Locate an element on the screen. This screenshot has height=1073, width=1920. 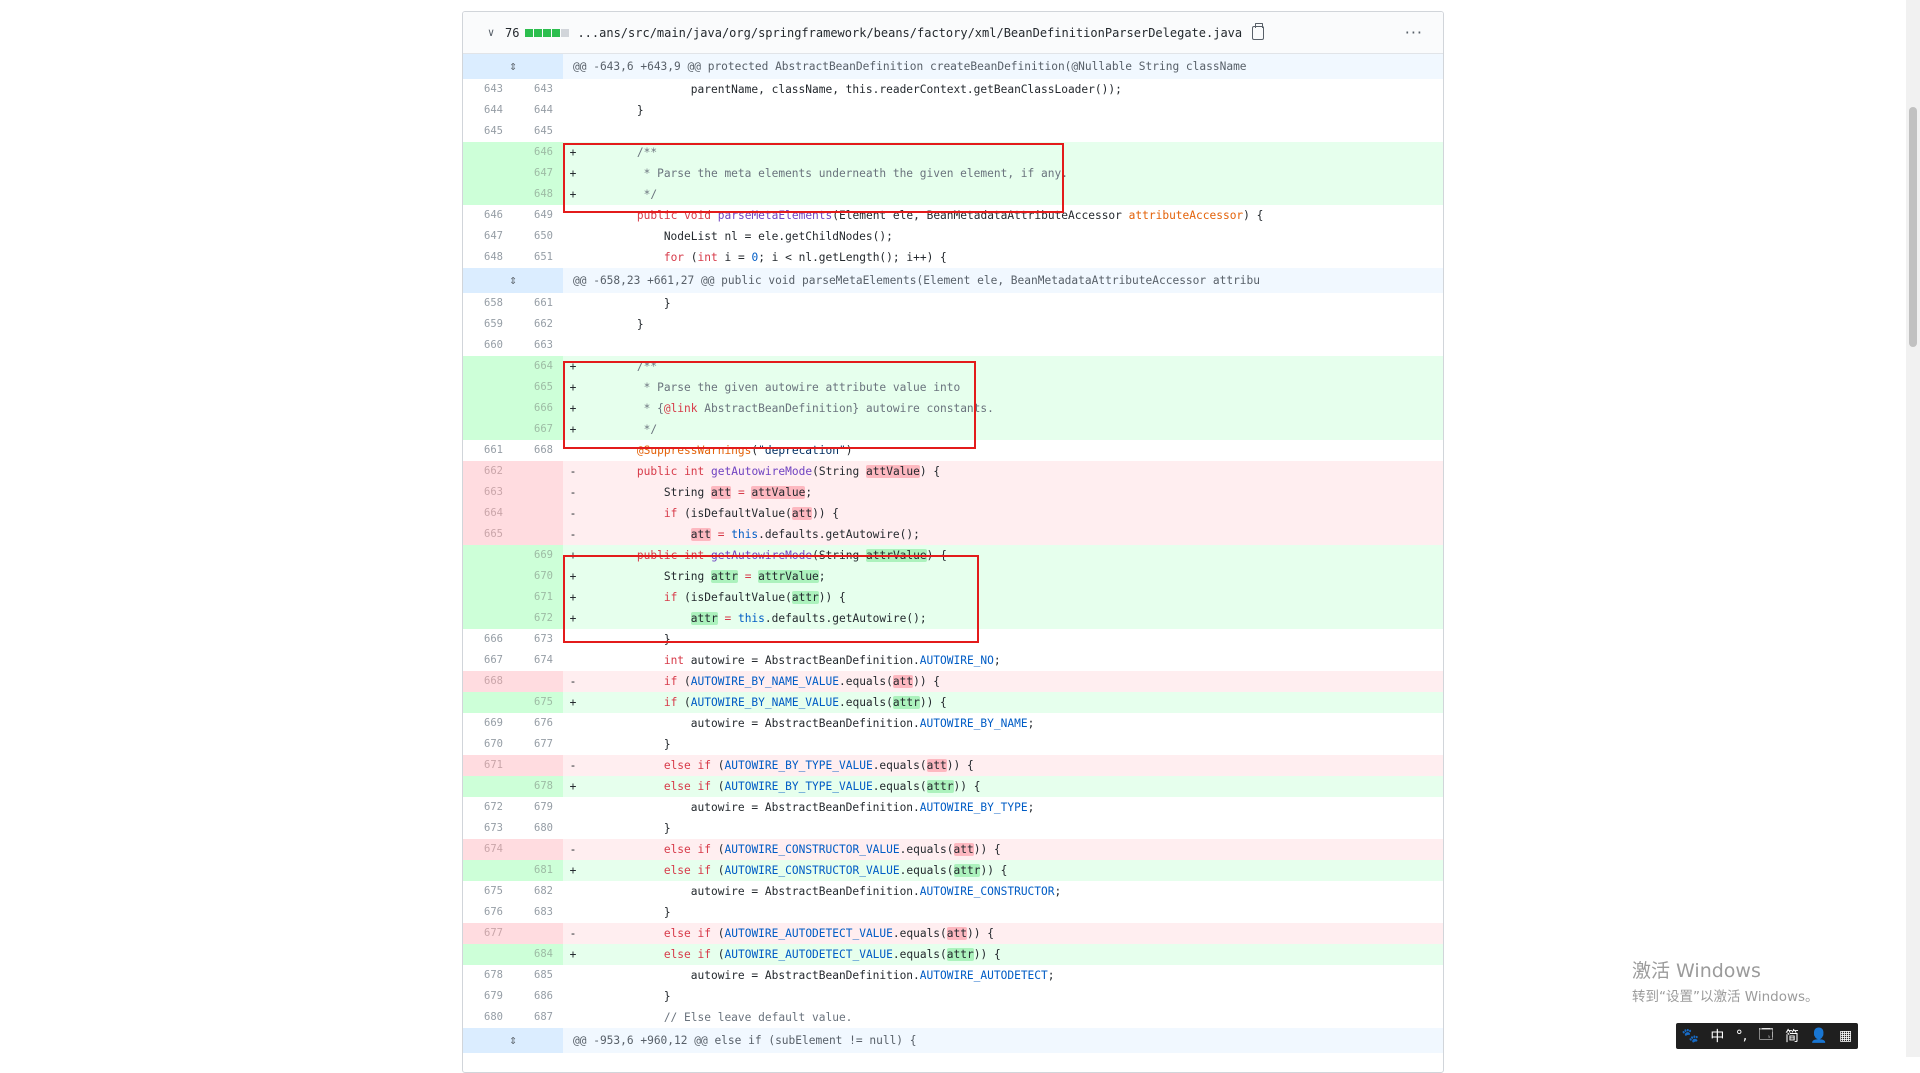
code-token: AUTOWIRE_CONSTRUCTOR_VALUE is located at coordinates (812, 849).